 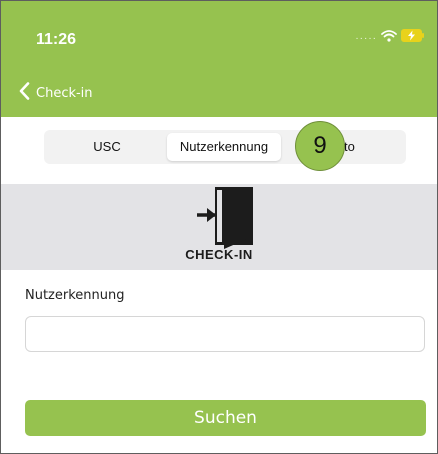 I want to click on segment-usc: USC, so click(x=107, y=147).